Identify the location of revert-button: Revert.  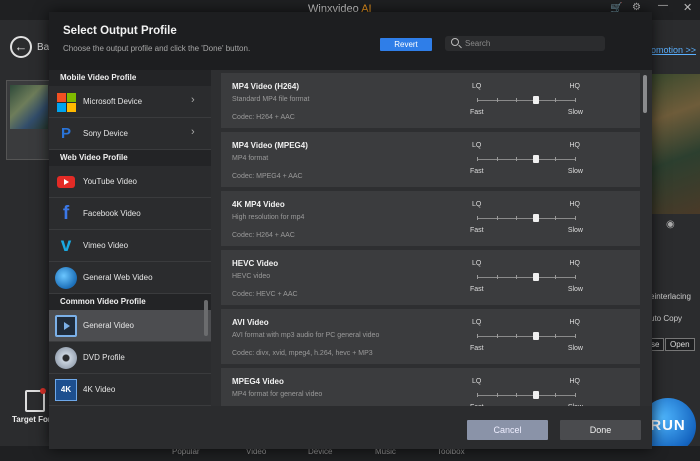
(406, 44).